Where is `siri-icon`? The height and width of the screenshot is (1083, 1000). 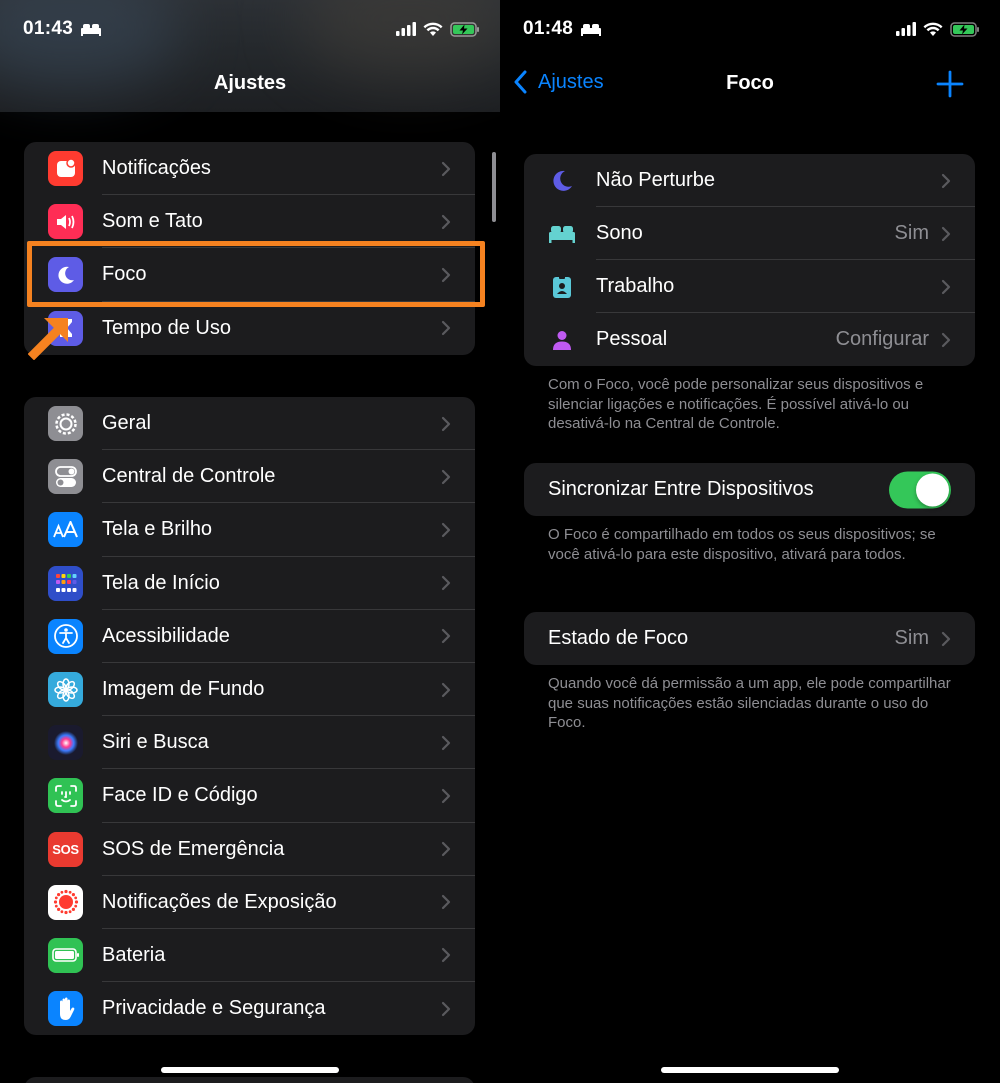 siri-icon is located at coordinates (65, 743).